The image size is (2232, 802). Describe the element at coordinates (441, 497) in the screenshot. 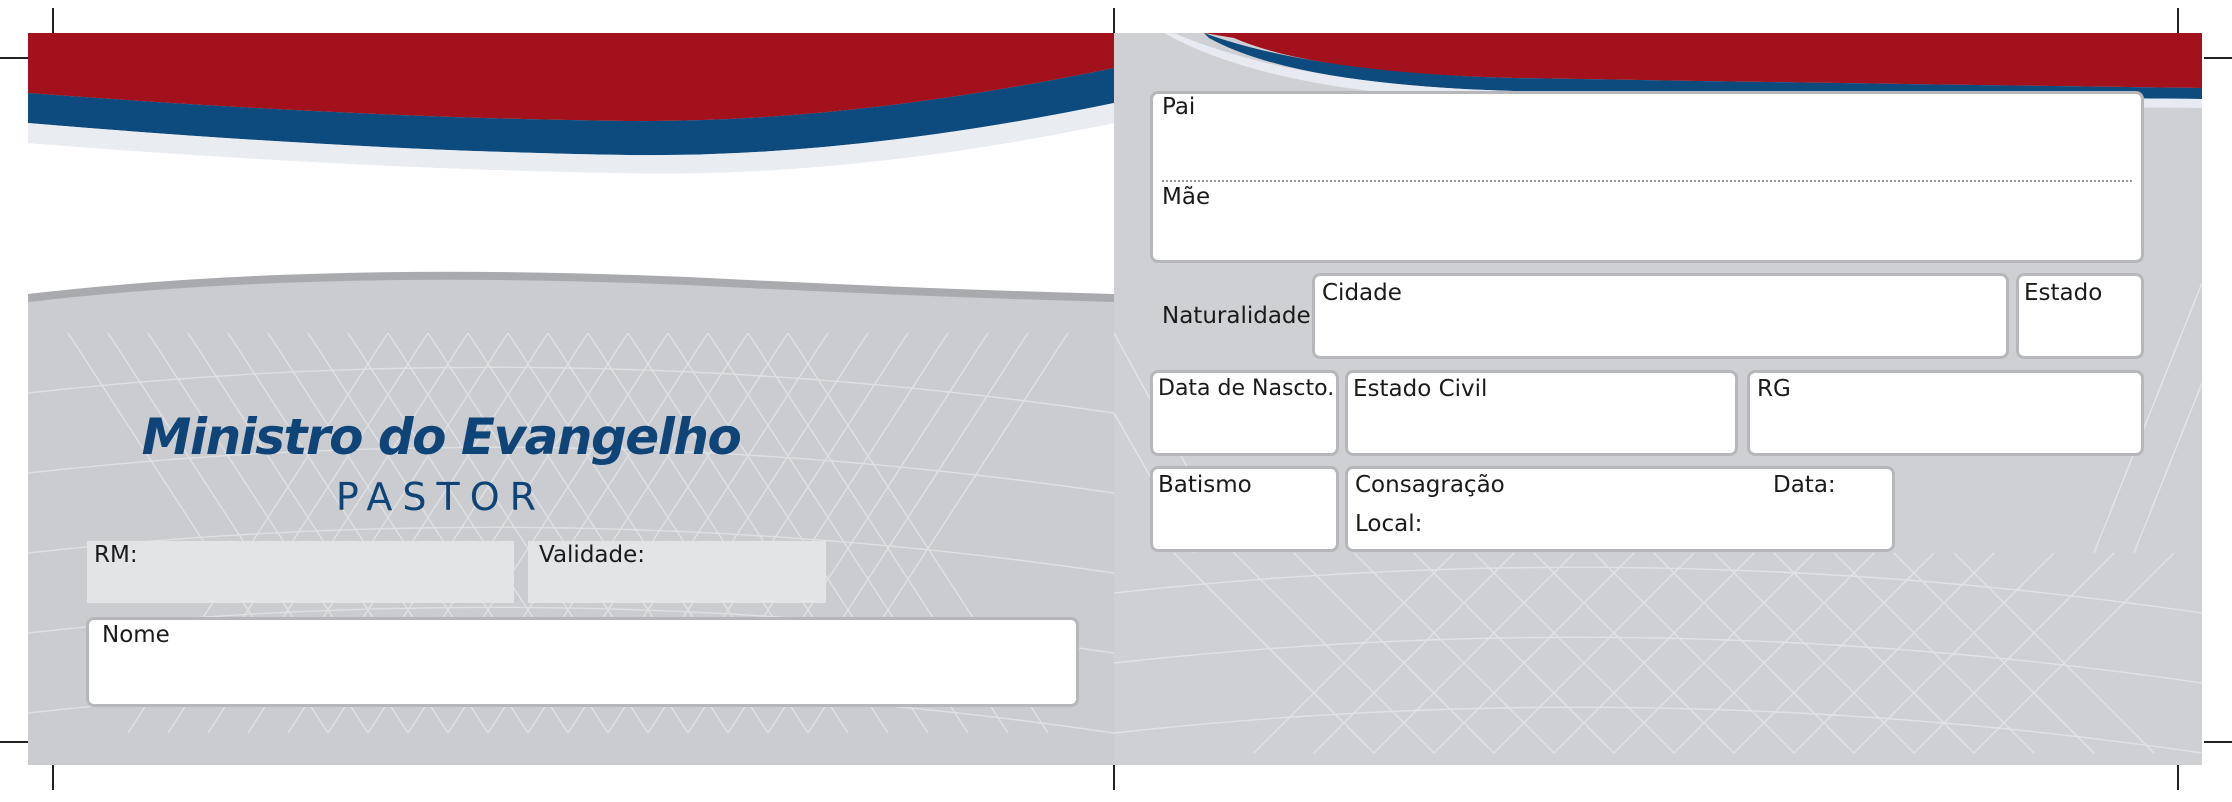

I see `card-subtitle: PASTOR` at that location.